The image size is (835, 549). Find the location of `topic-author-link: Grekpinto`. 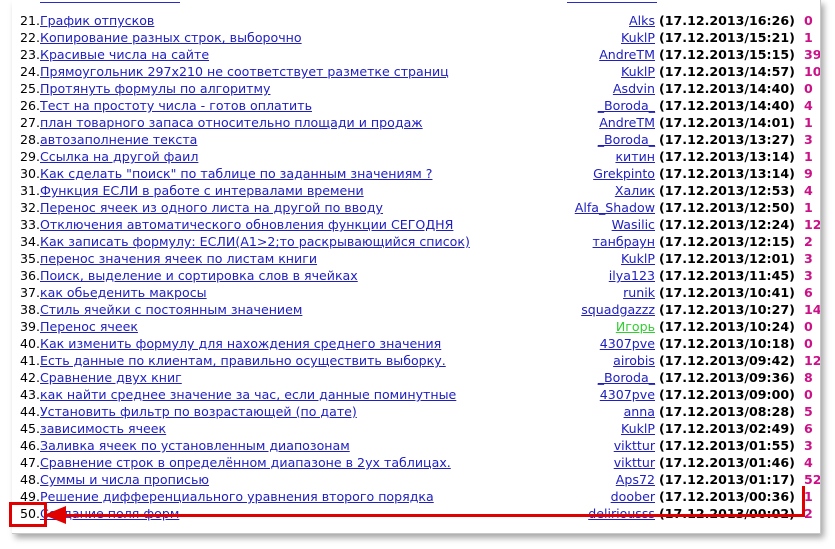

topic-author-link: Grekpinto is located at coordinates (624, 173).